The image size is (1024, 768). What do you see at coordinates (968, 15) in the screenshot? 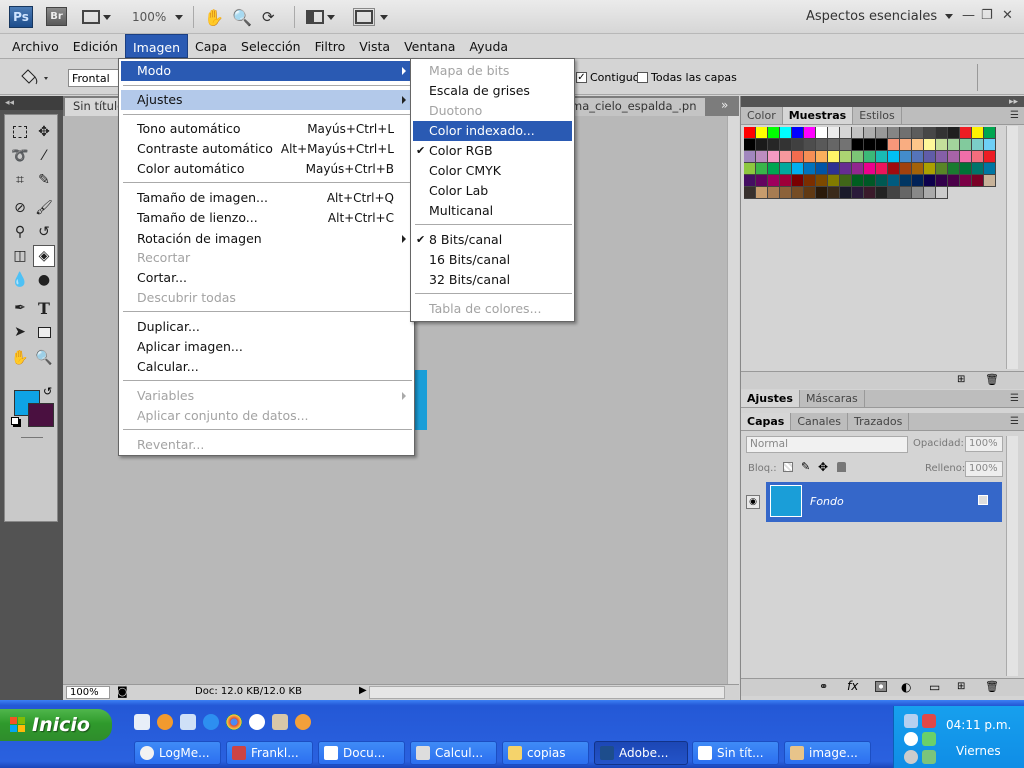
I see `minimize-icon: —` at bounding box center [968, 15].